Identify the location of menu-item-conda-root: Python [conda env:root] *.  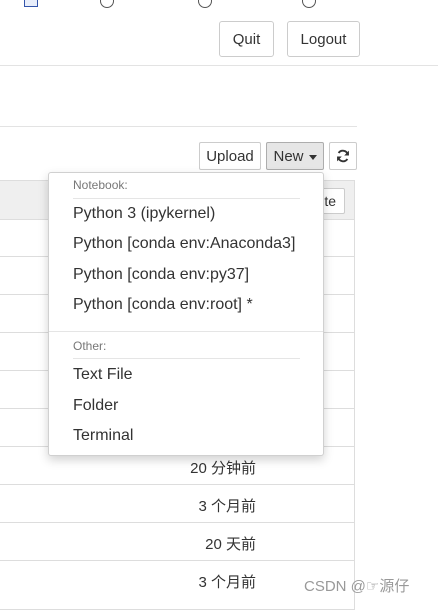
(163, 305).